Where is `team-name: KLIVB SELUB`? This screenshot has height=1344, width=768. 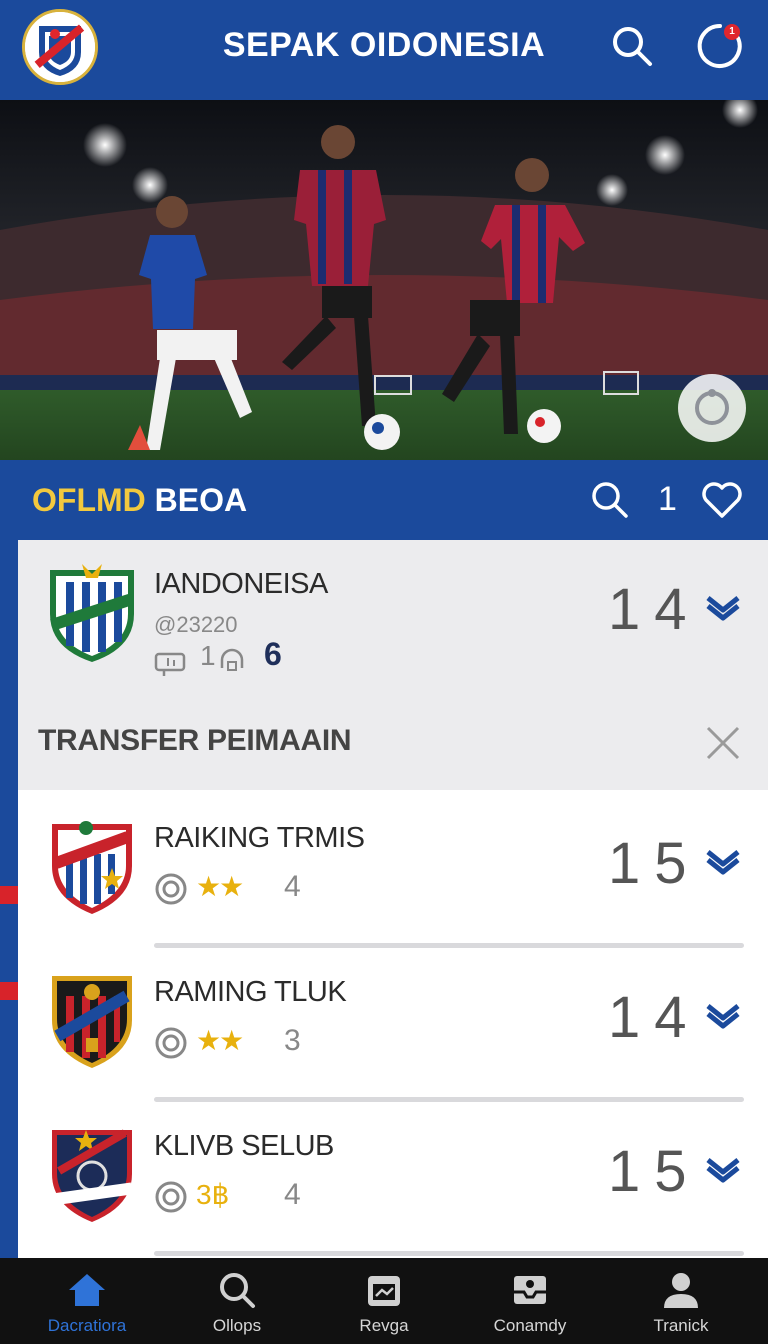 team-name: KLIVB SELUB is located at coordinates (244, 1146).